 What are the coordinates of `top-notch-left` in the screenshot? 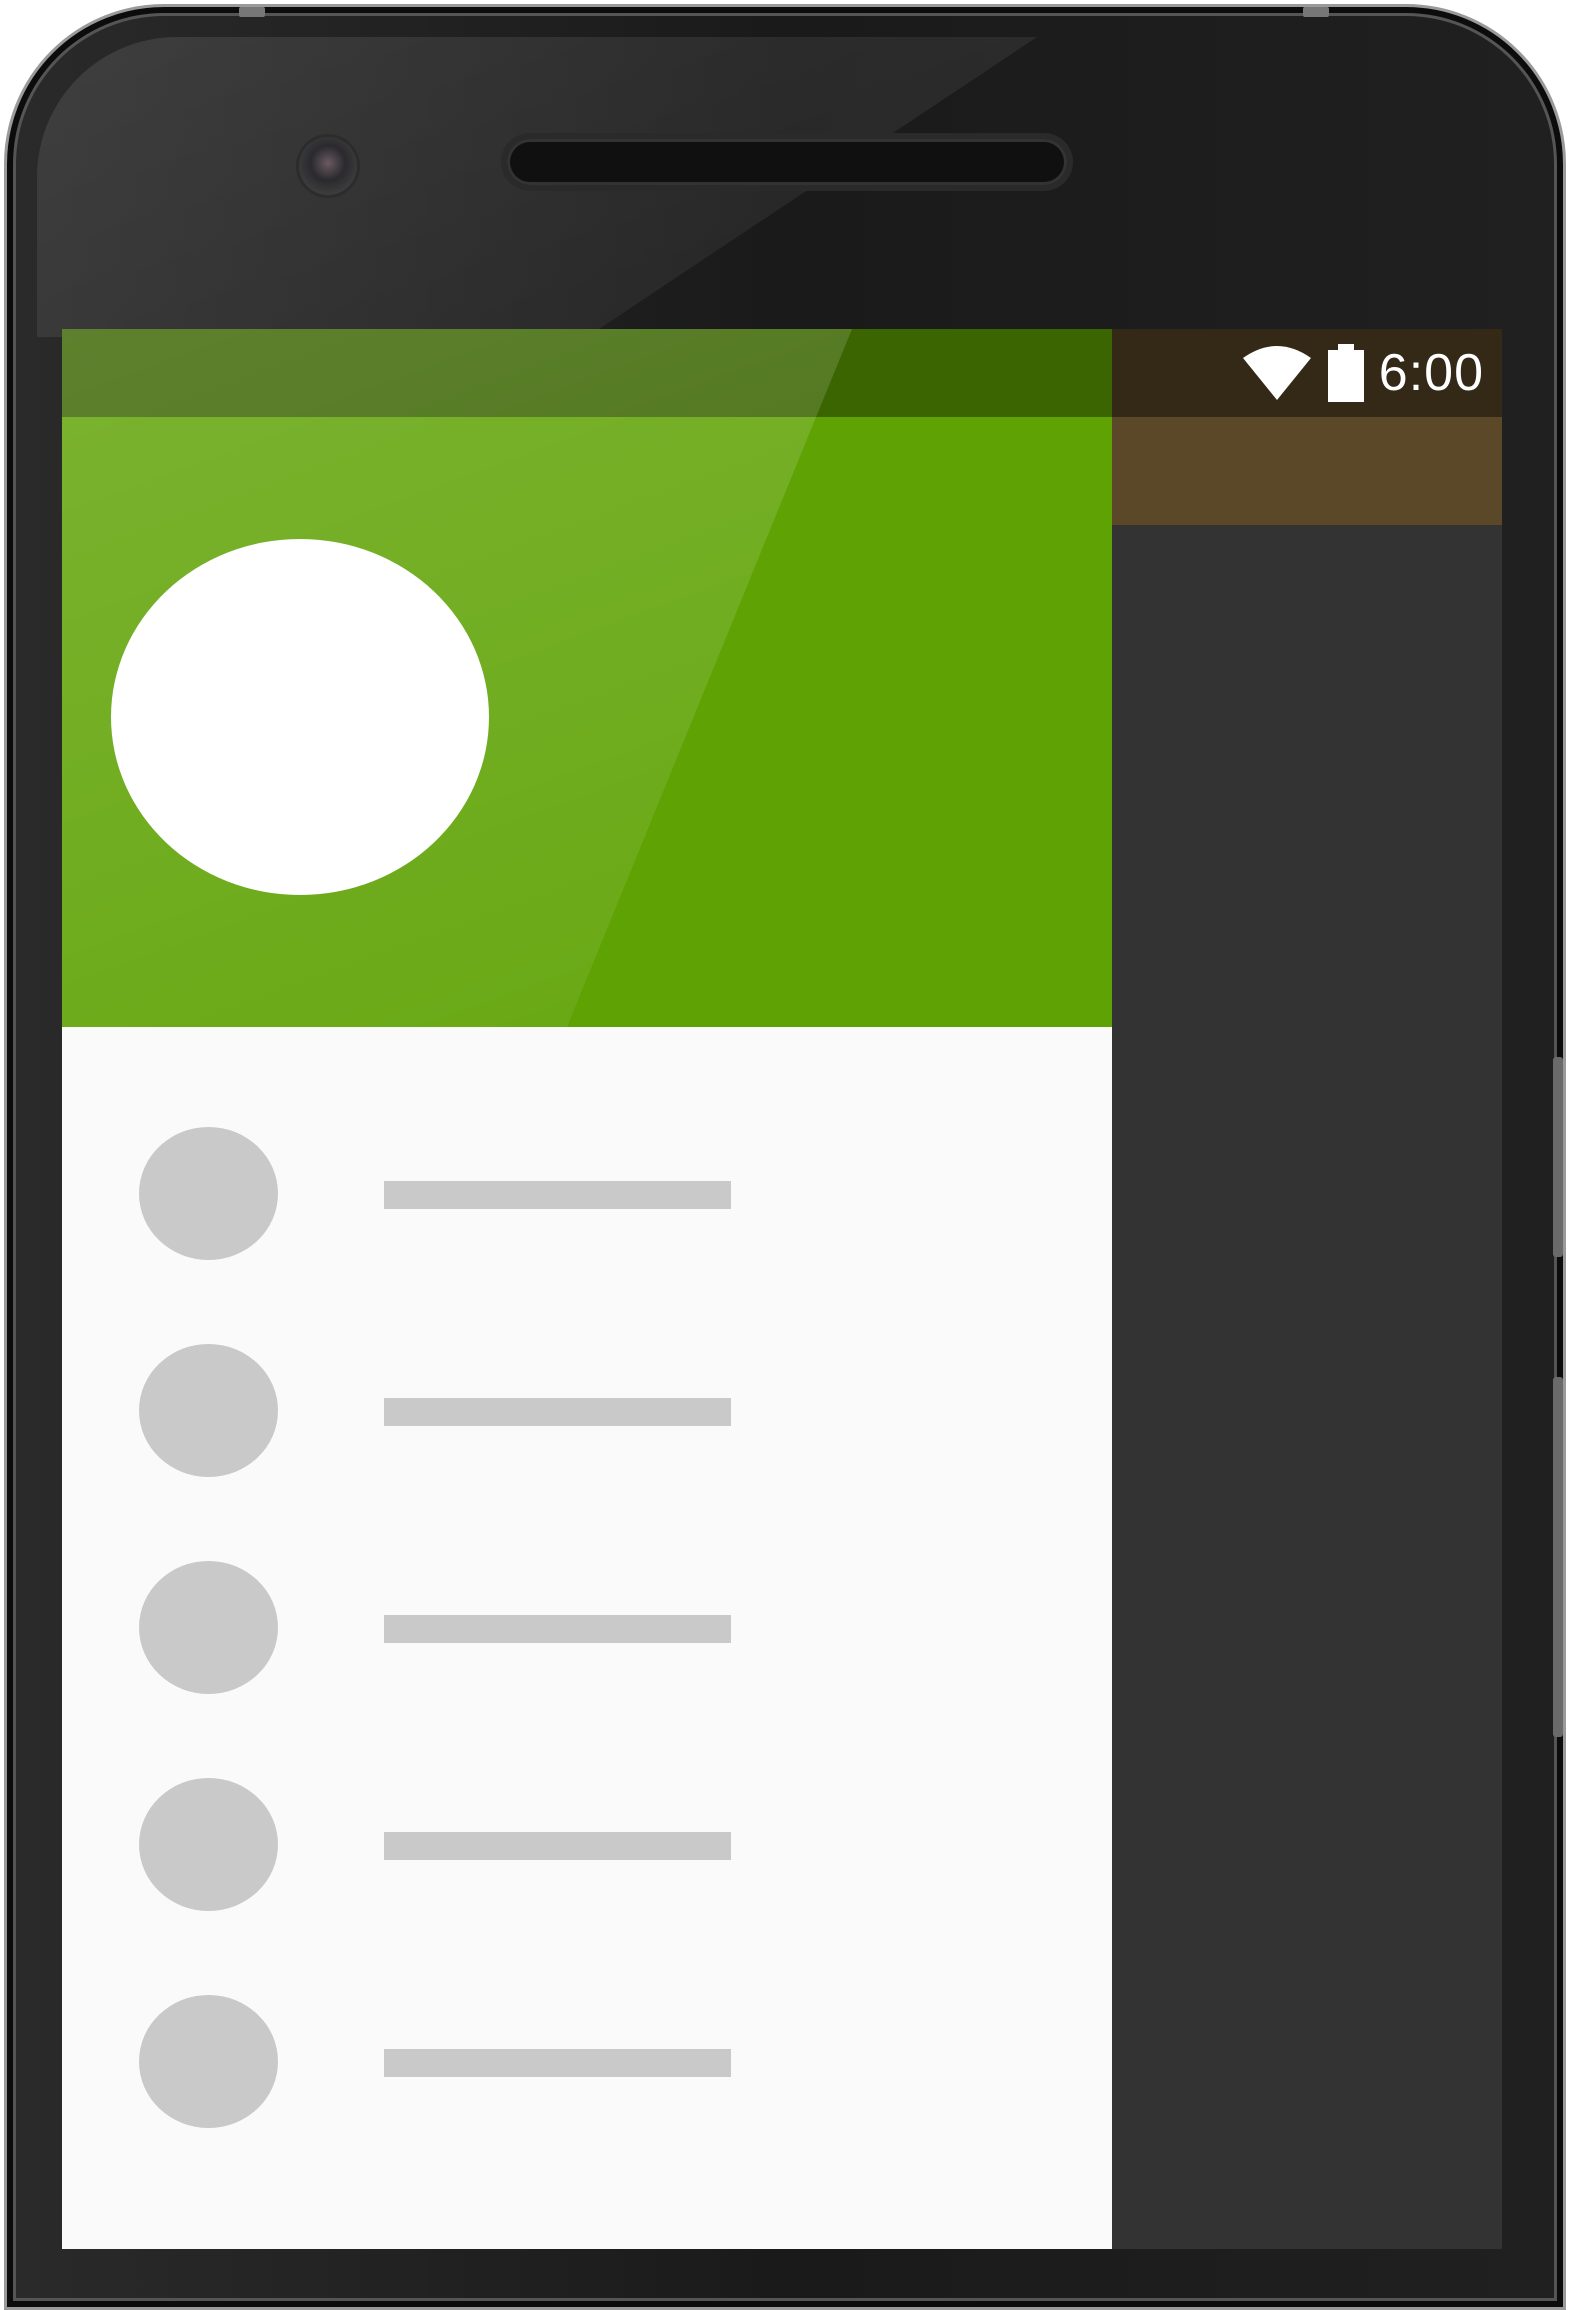 It's located at (252, 12).